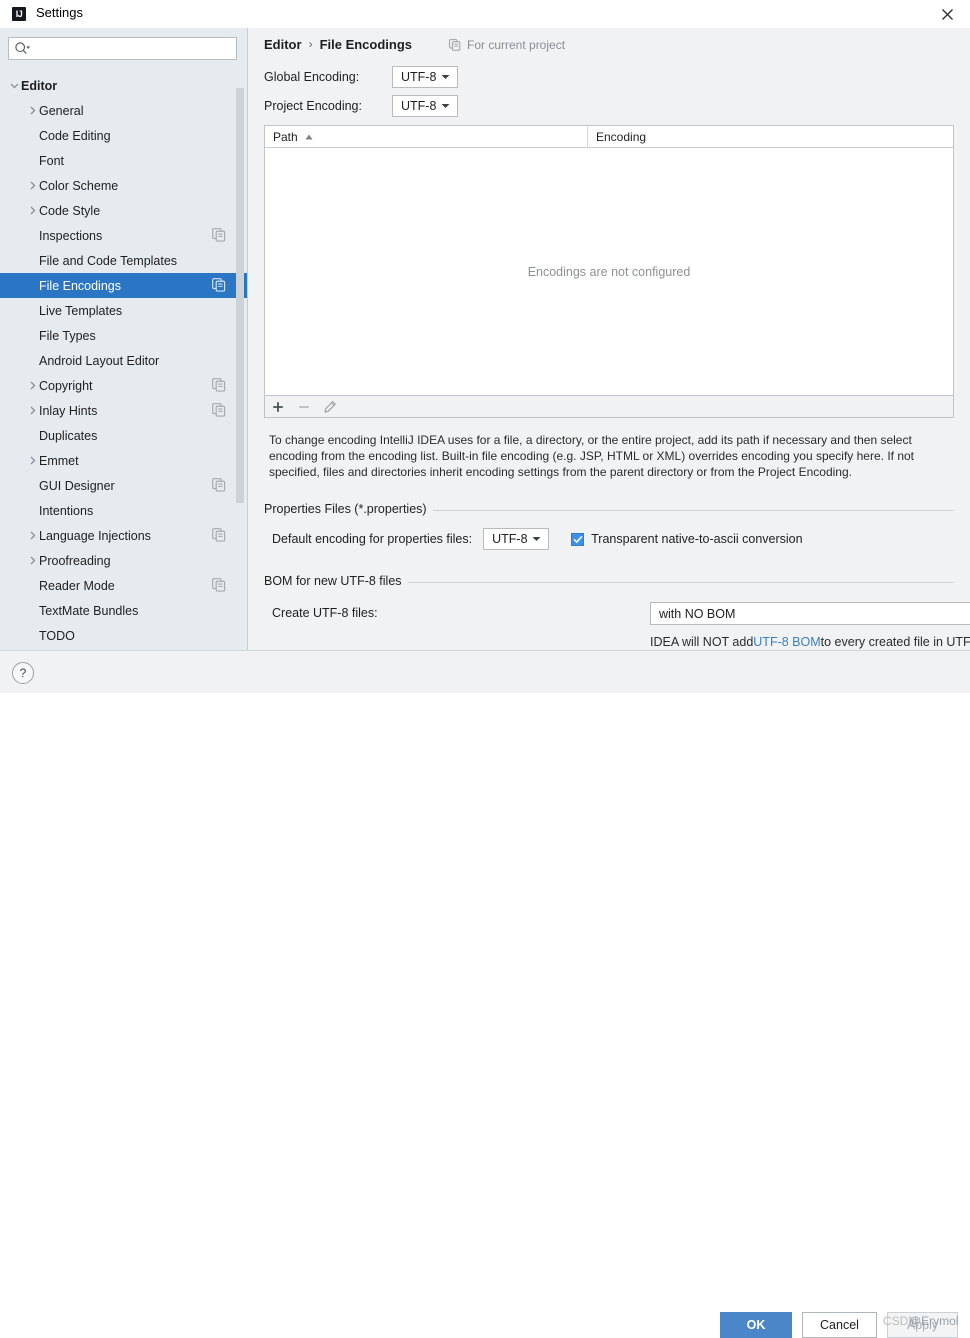 Image resolution: width=970 pixels, height=1338 pixels. What do you see at coordinates (95, 535) in the screenshot?
I see `sidebar-item-label: Language Injections` at bounding box center [95, 535].